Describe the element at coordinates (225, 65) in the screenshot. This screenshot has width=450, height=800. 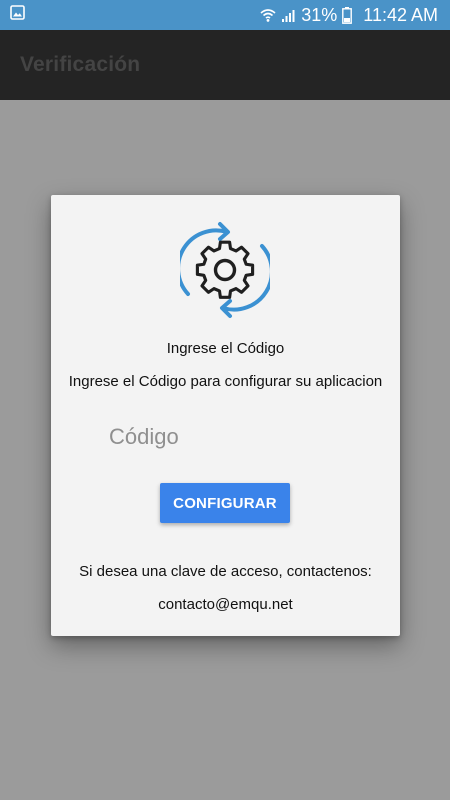
I see `app-bar: Verificación` at that location.